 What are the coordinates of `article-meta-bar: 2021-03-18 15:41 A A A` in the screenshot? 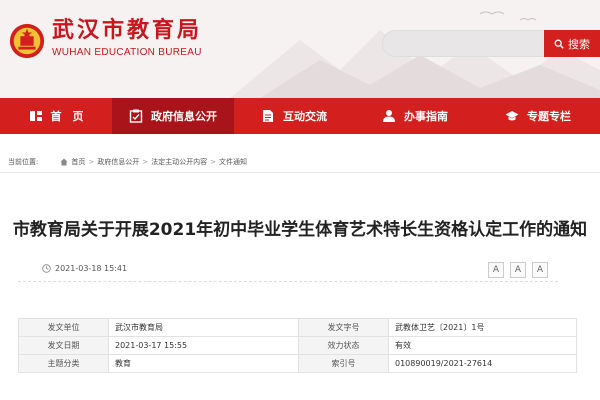 It's located at (288, 270).